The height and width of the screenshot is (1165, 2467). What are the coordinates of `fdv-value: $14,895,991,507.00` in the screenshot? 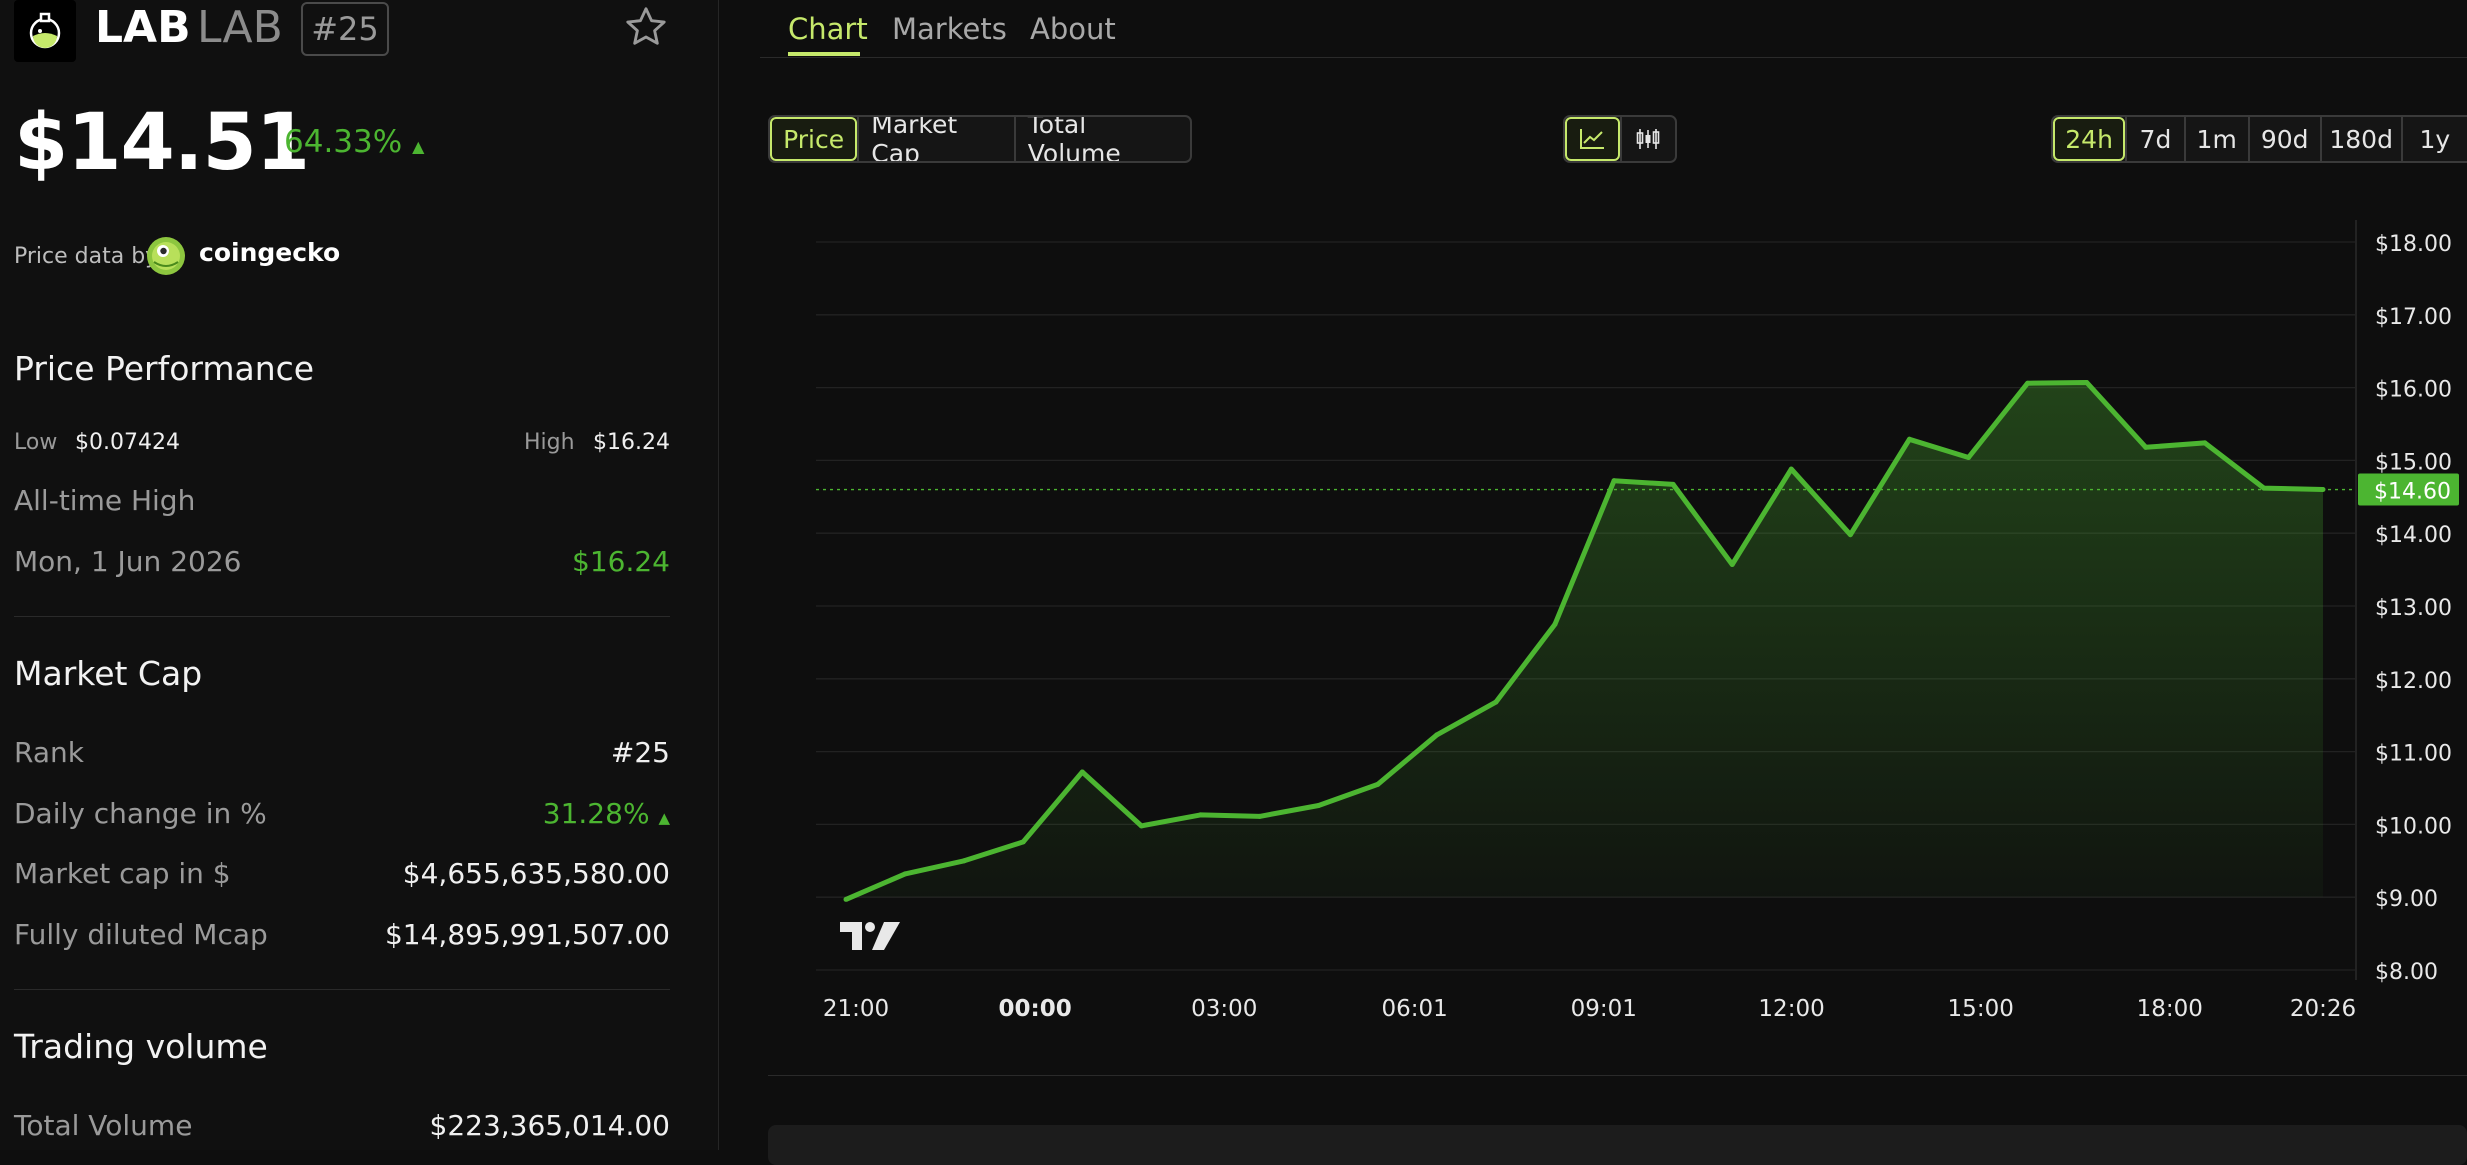 It's located at (527, 934).